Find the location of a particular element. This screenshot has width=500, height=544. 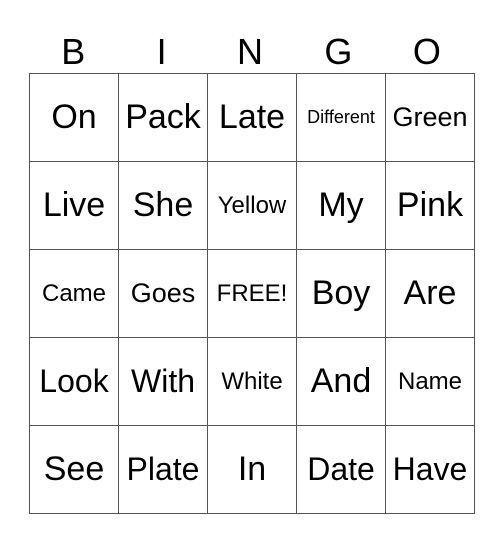

bingo-cell: Look is located at coordinates (74, 381).